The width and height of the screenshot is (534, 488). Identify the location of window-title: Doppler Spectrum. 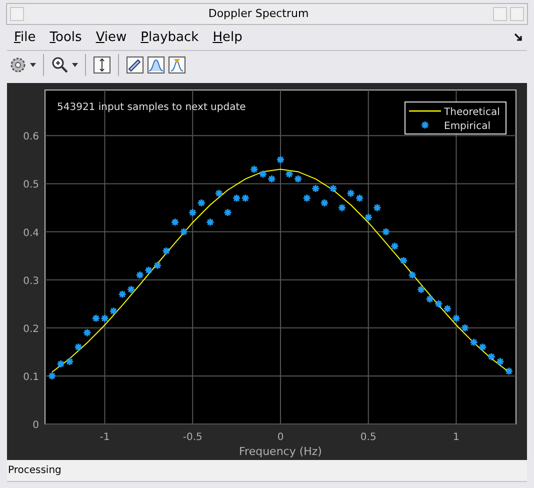
(258, 14).